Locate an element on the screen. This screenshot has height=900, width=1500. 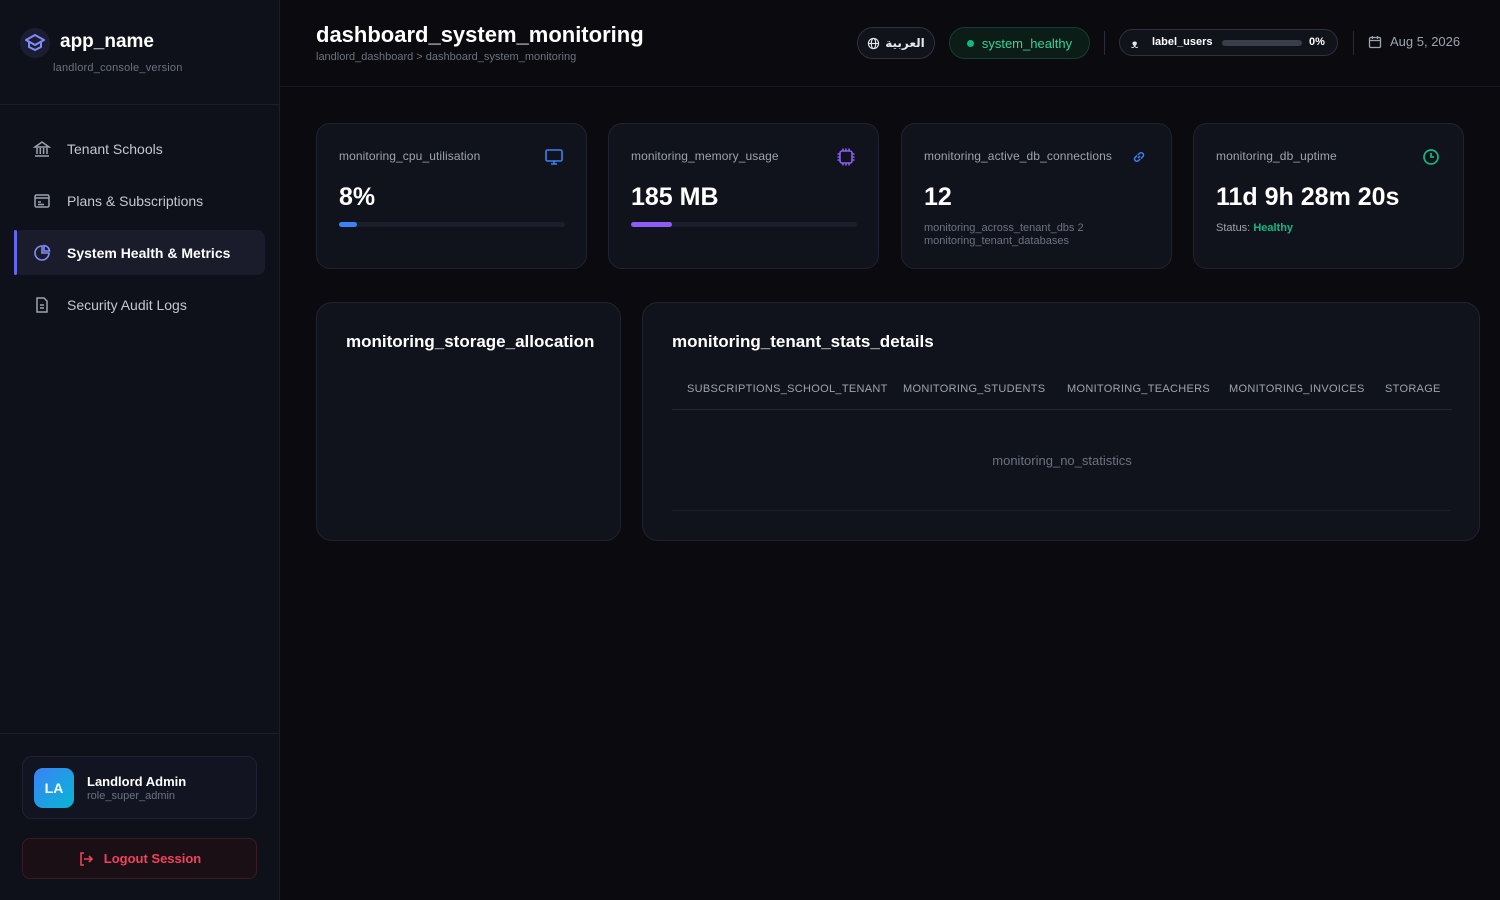
clock-icon is located at coordinates (1431, 157).